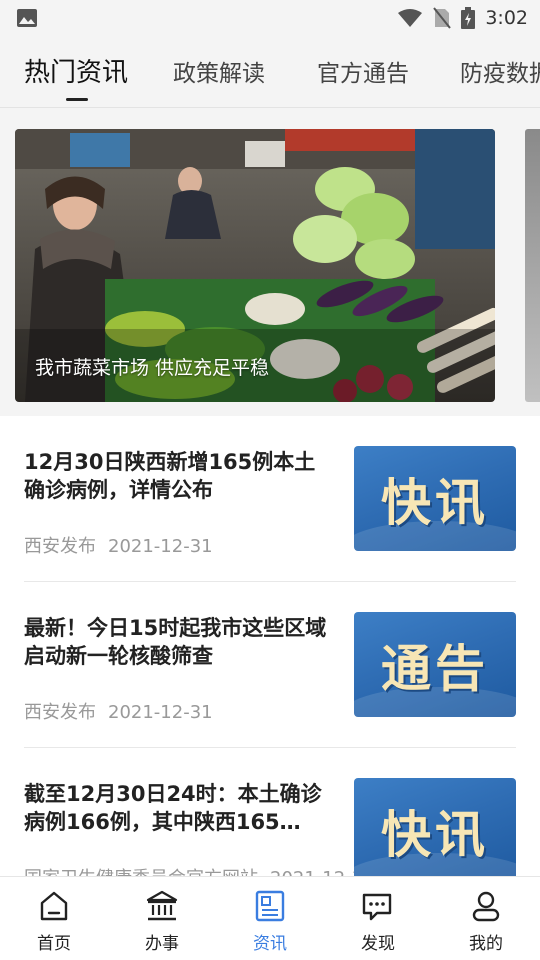  I want to click on tab-official-notice: 官方通告, so click(363, 71).